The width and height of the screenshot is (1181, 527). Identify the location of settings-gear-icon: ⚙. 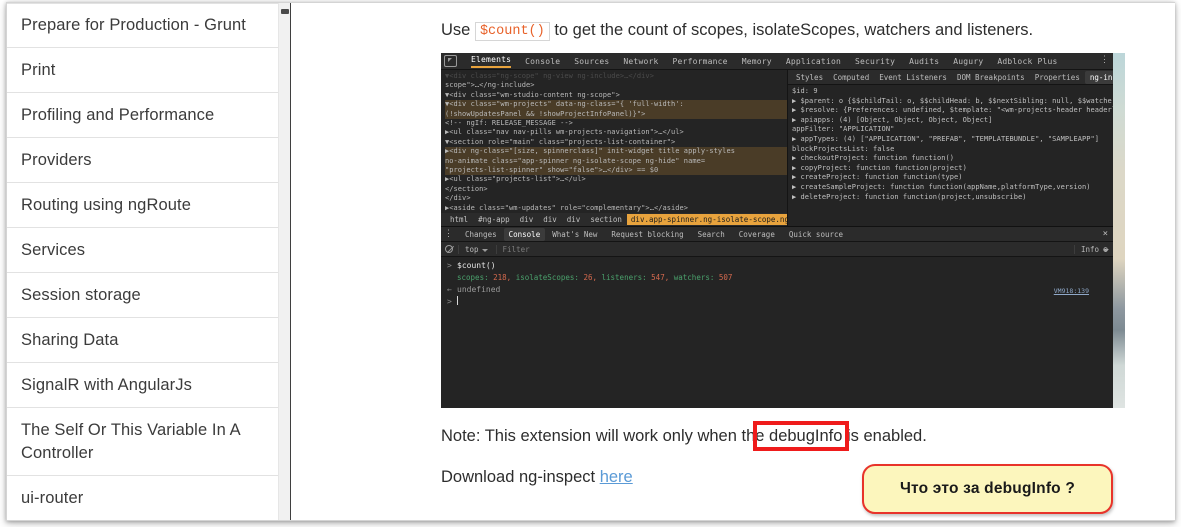
(1105, 249).